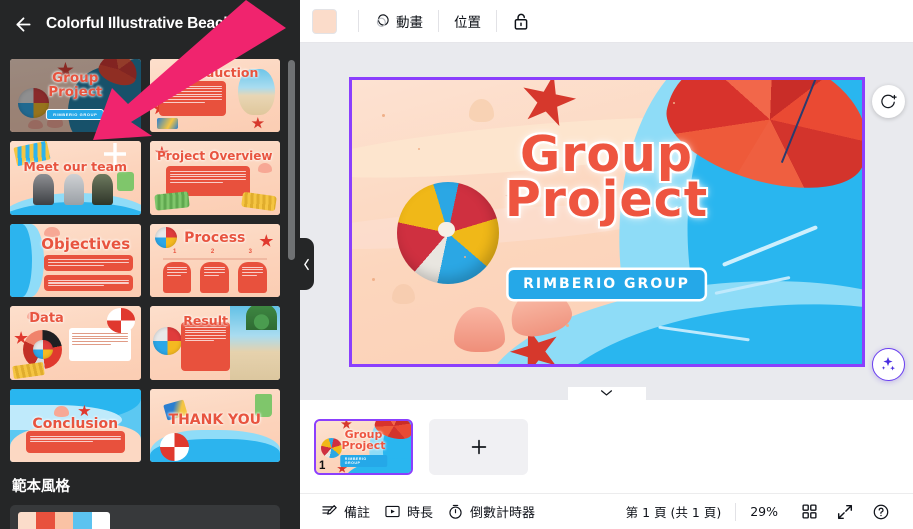 The width and height of the screenshot is (913, 529). What do you see at coordinates (606, 200) in the screenshot?
I see `slide-title-line2: Project` at bounding box center [606, 200].